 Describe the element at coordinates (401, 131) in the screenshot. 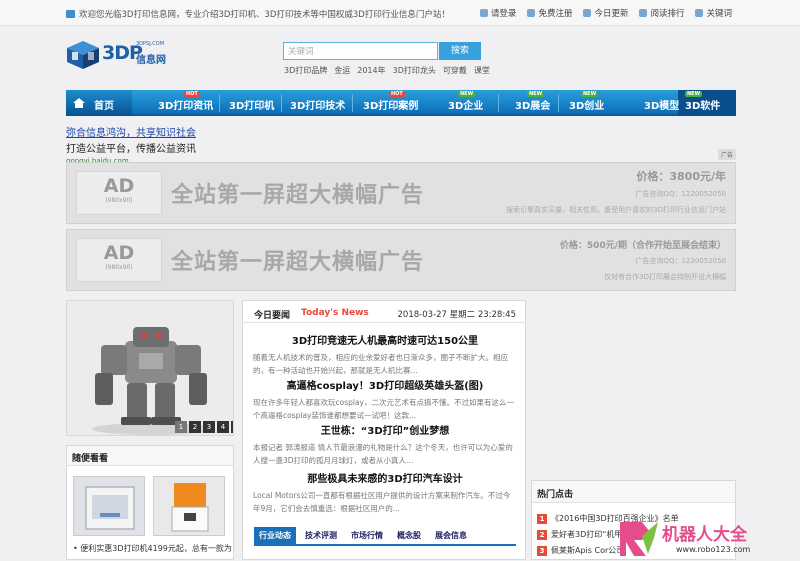

I see `text-ad-line1: 弥合信息鸿沟，共享知识社会` at that location.